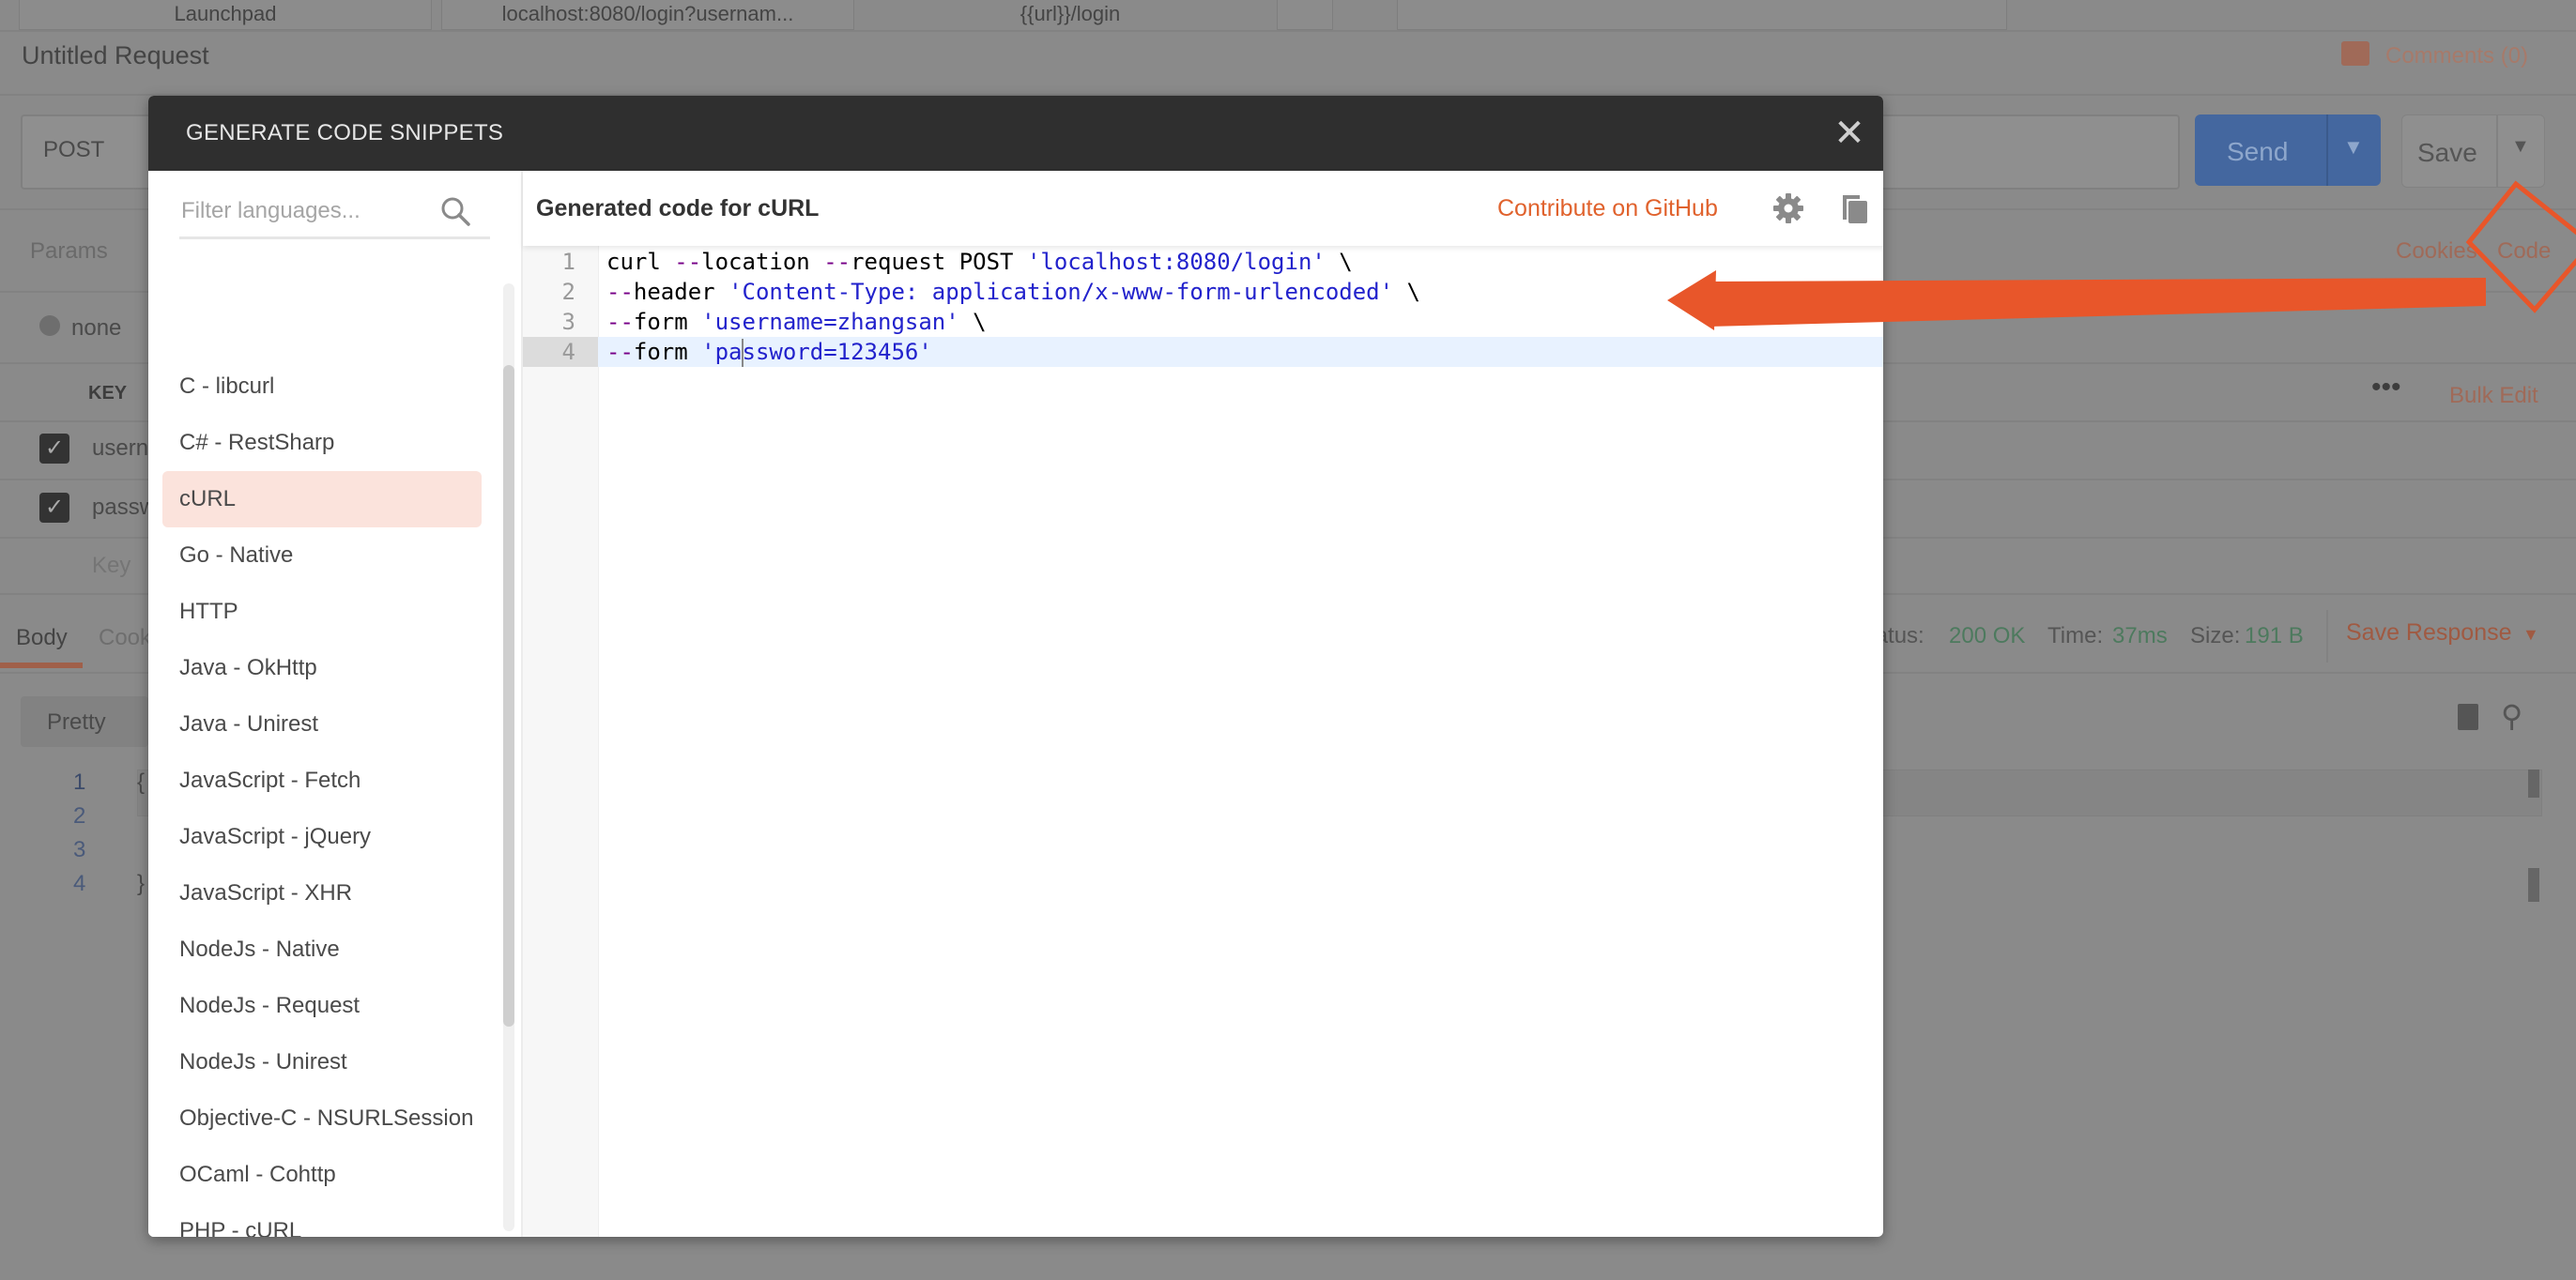  Describe the element at coordinates (2097, 302) in the screenshot. I see `annotation-arrow-shaft` at that location.